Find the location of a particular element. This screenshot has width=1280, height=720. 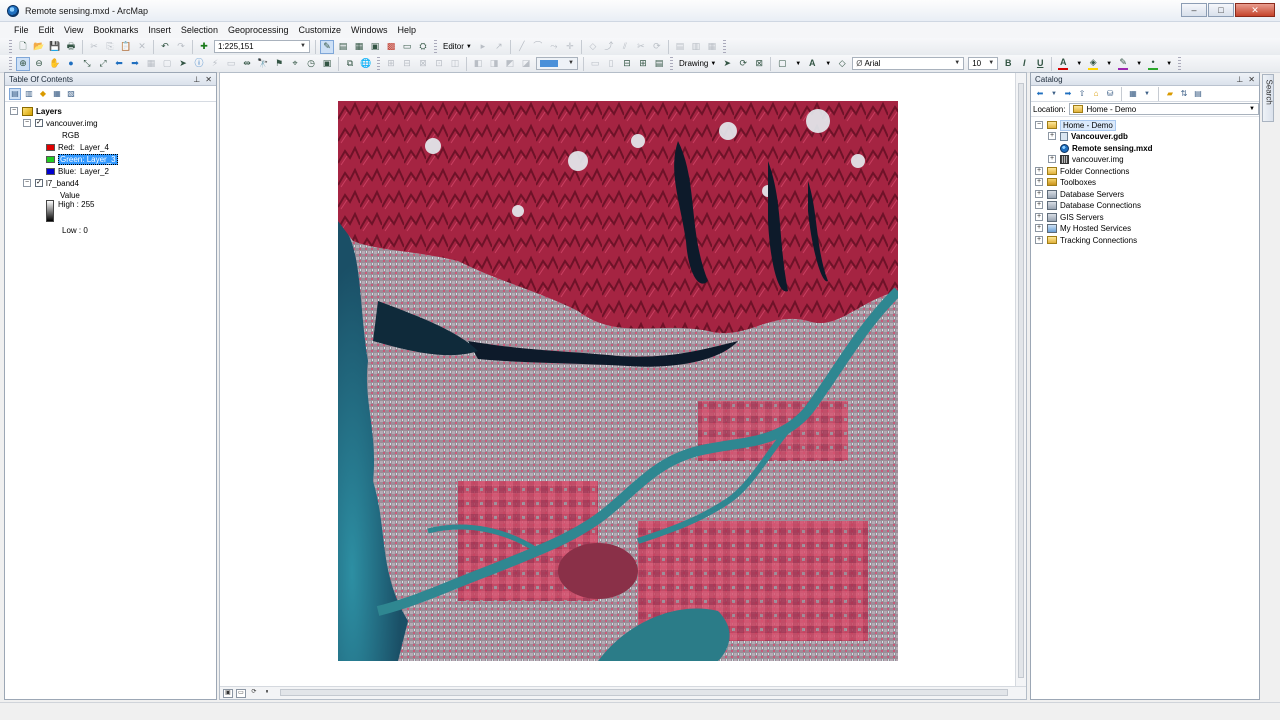

sketch-properties-icon: ▥ is located at coordinates (696, 47).